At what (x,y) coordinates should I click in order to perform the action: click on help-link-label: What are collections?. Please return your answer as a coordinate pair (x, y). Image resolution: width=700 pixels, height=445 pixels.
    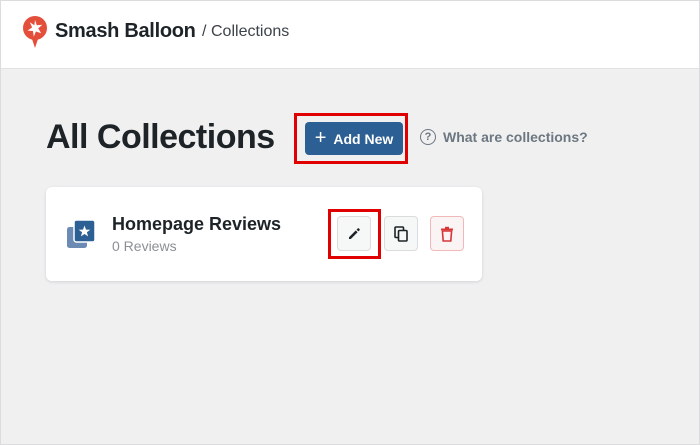
    Looking at the image, I should click on (515, 137).